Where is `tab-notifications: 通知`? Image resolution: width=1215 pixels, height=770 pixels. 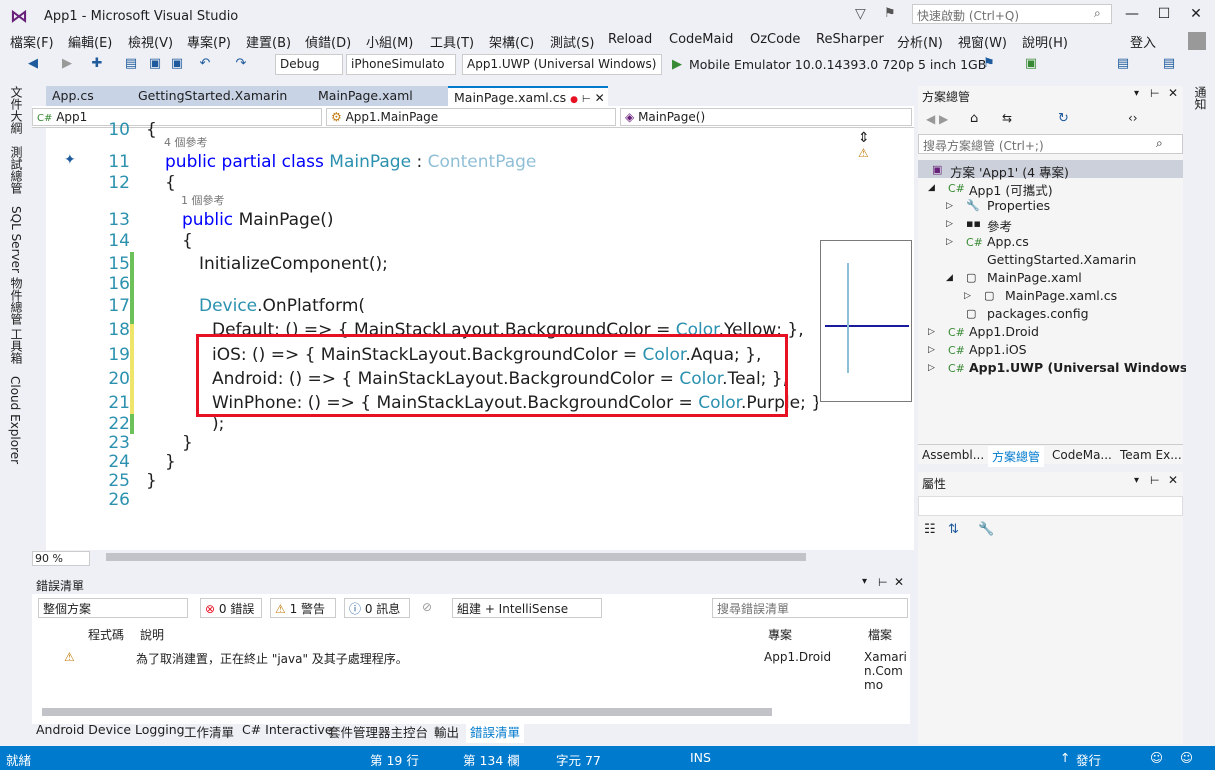 tab-notifications: 通知 is located at coordinates (1200, 98).